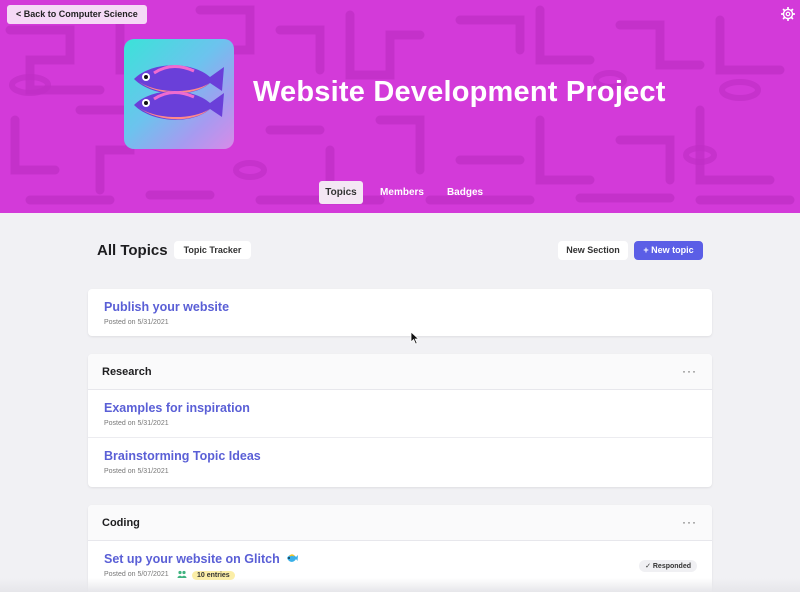 The image size is (800, 592). Describe the element at coordinates (341, 192) in the screenshot. I see `tab-topics: Topics` at that location.